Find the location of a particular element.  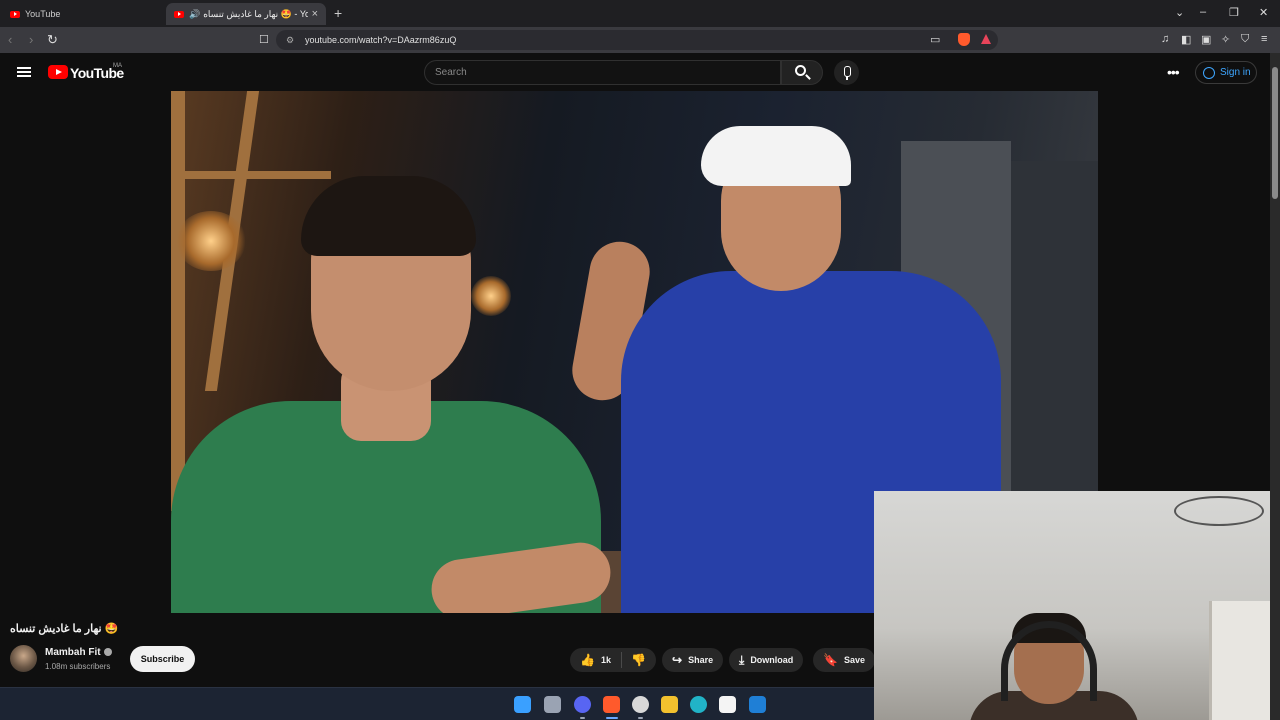

wall-panel is located at coordinates (1054, 351).